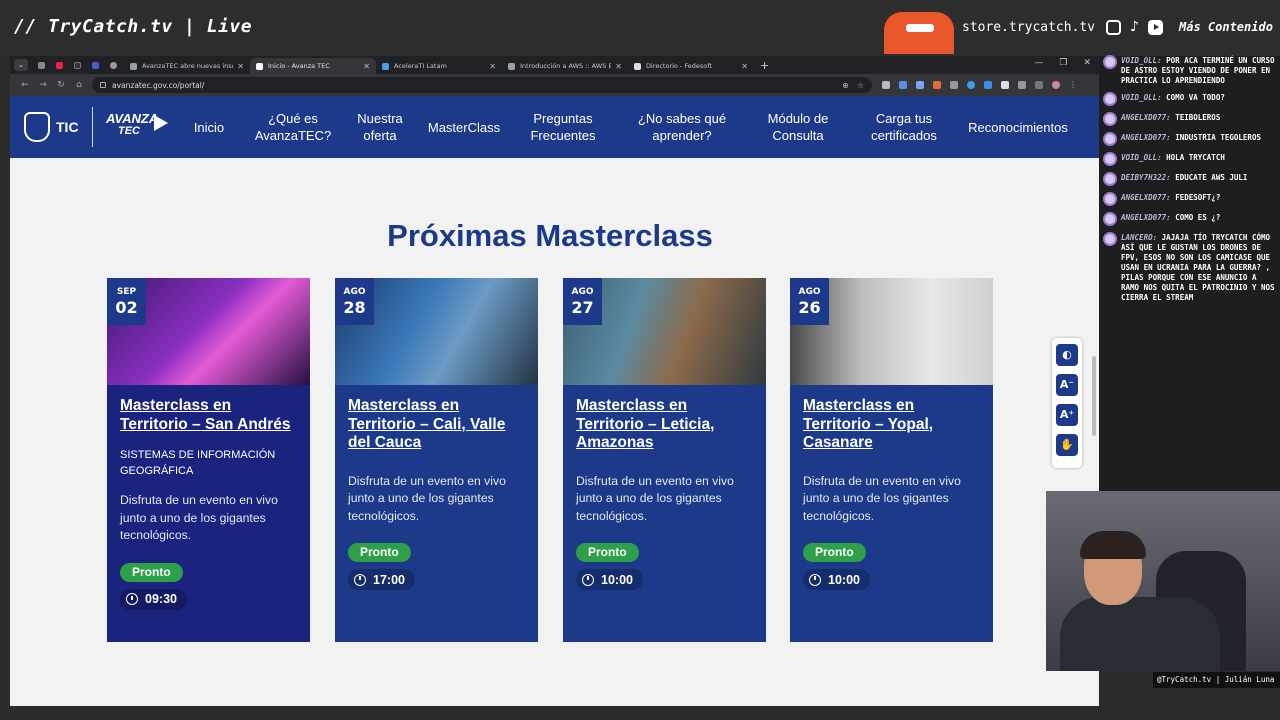 This screenshot has width=1280, height=720. Describe the element at coordinates (1216, 680) in the screenshot. I see `webcam-label: @TryCatch.tv | Julián Luna` at that location.